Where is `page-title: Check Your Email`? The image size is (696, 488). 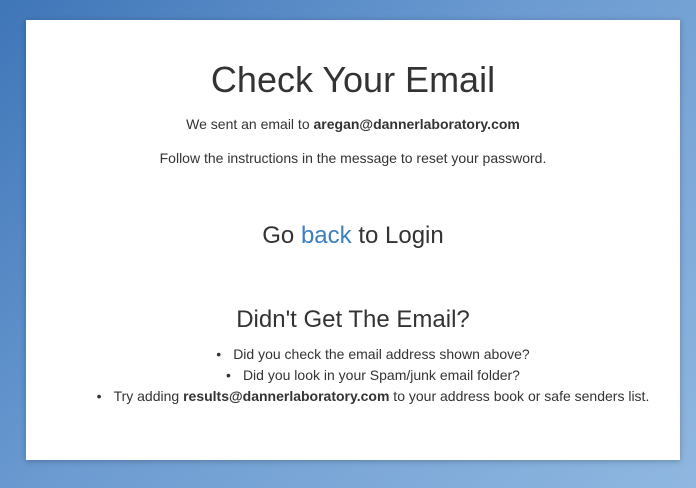 page-title: Check Your Email is located at coordinates (353, 79).